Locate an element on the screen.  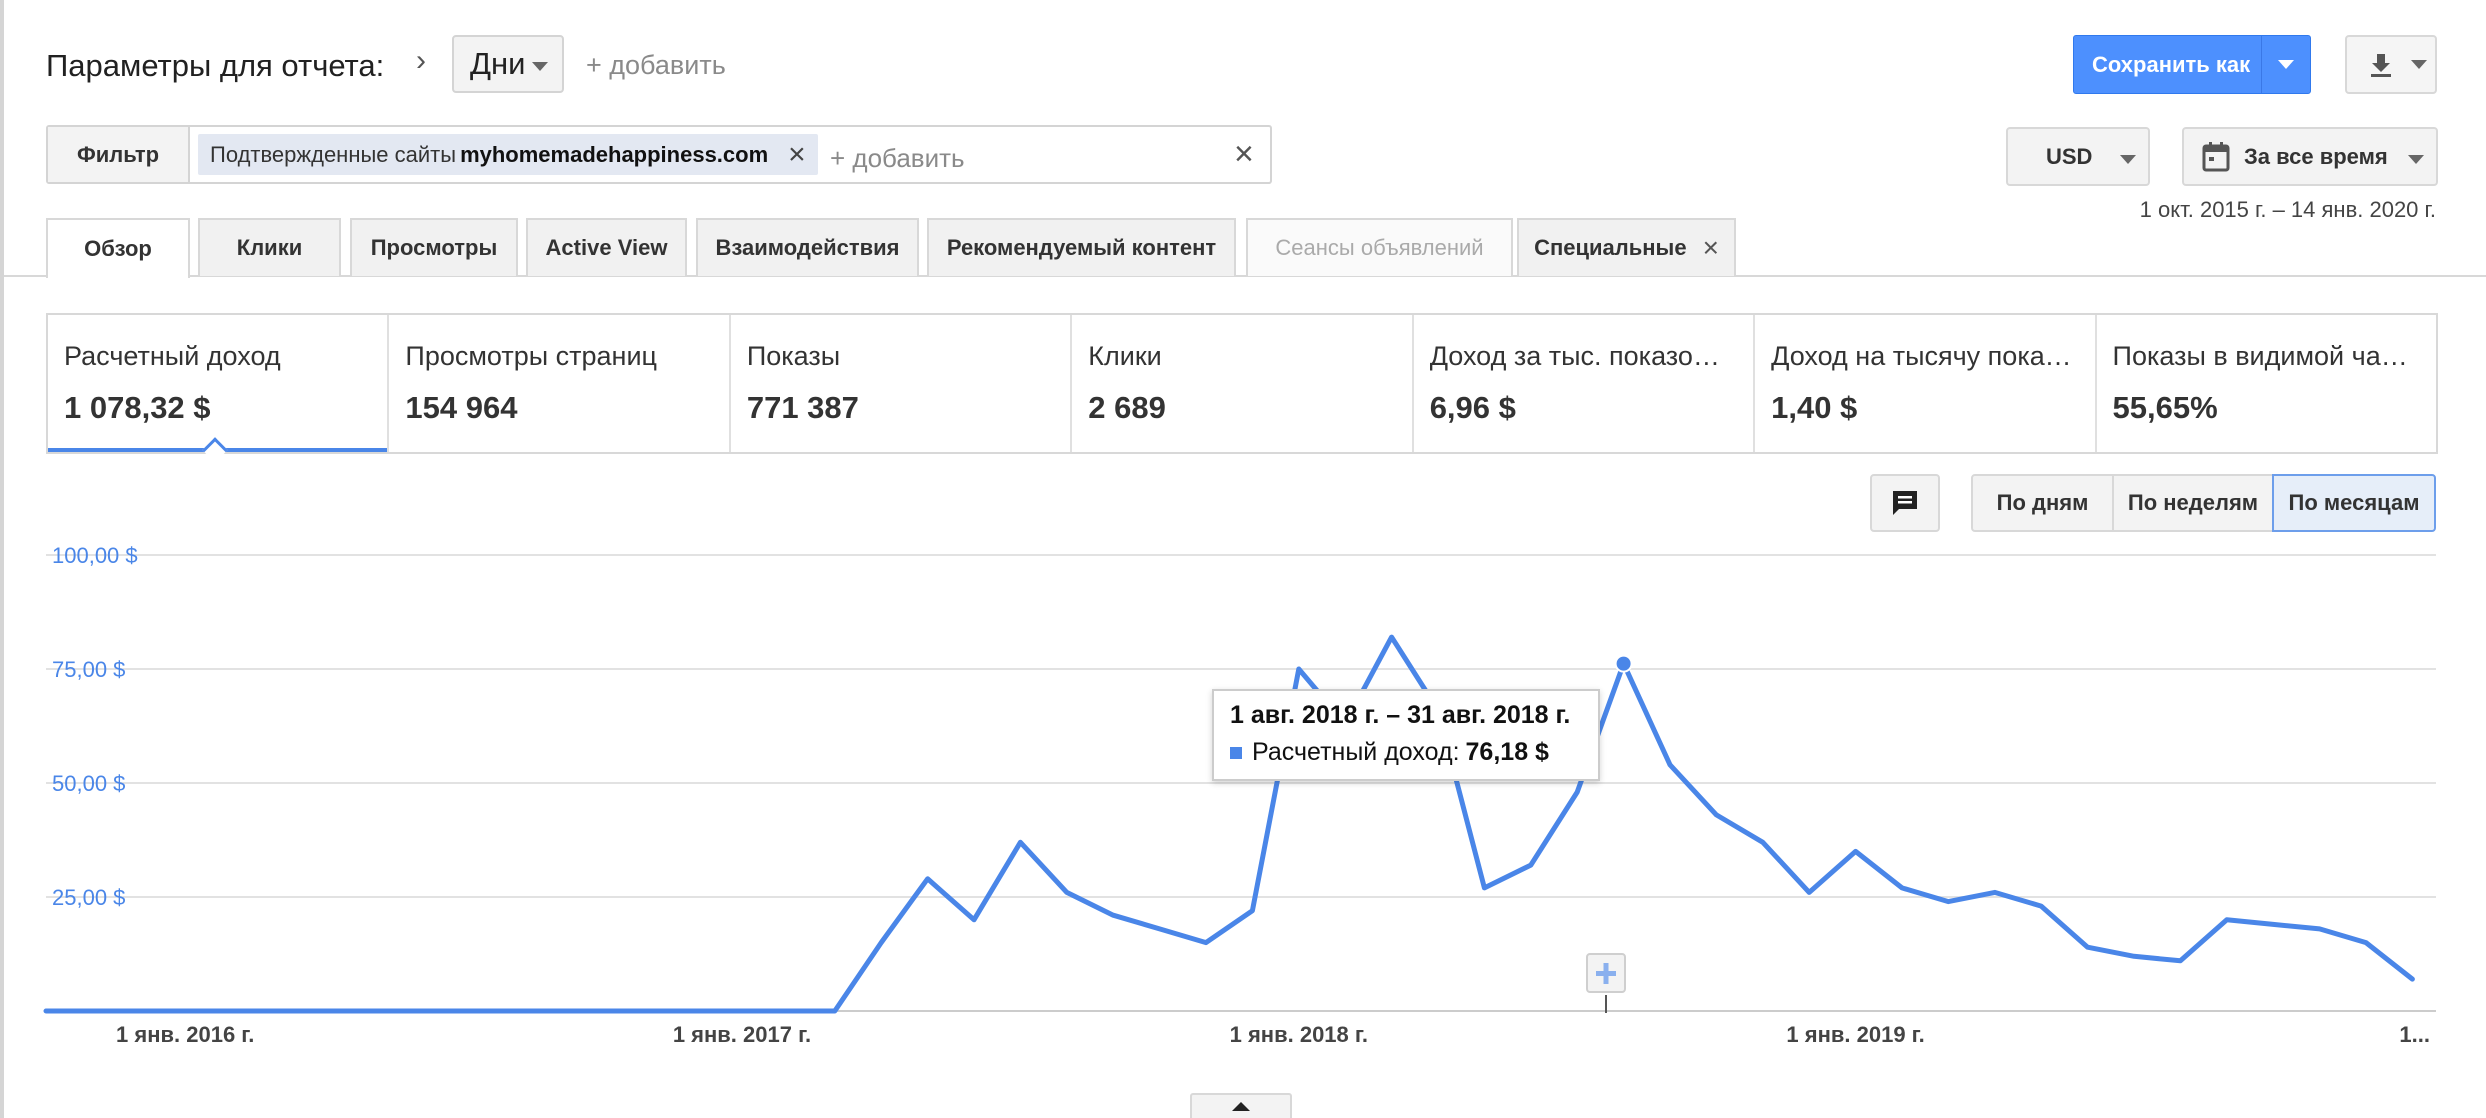
filter-chip-value: myhomemadehappiness.com is located at coordinates (614, 154).